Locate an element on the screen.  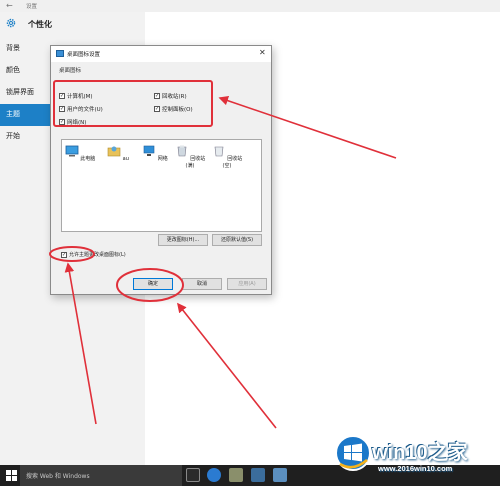
task-view-icon is located at coordinates (193, 475).